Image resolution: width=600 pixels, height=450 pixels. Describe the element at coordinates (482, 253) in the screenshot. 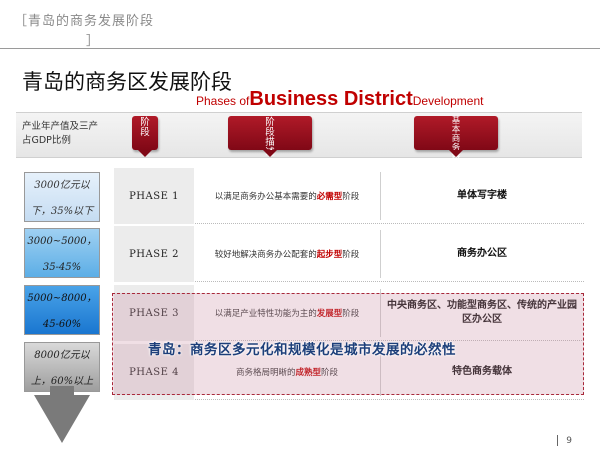

I see `phase-feature: 商务办公区` at that location.